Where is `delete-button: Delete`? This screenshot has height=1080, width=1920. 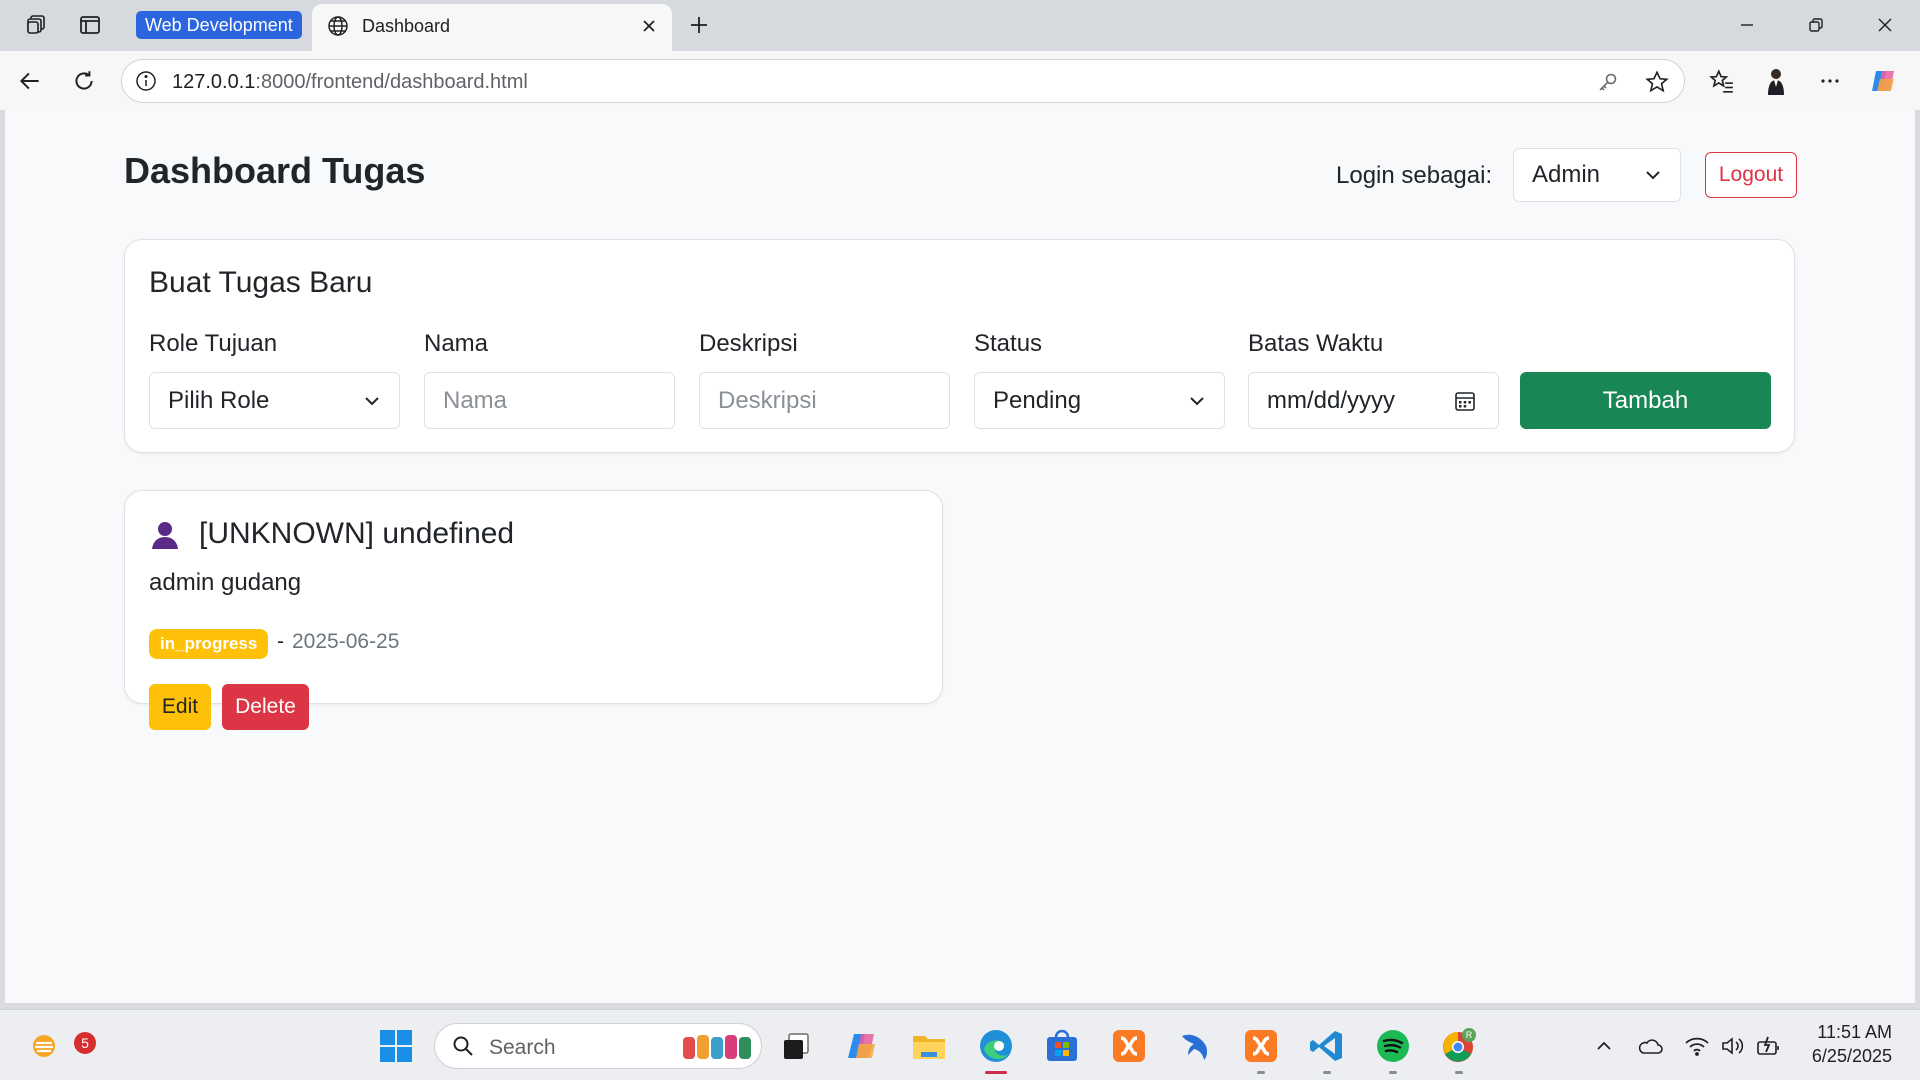 delete-button: Delete is located at coordinates (265, 707).